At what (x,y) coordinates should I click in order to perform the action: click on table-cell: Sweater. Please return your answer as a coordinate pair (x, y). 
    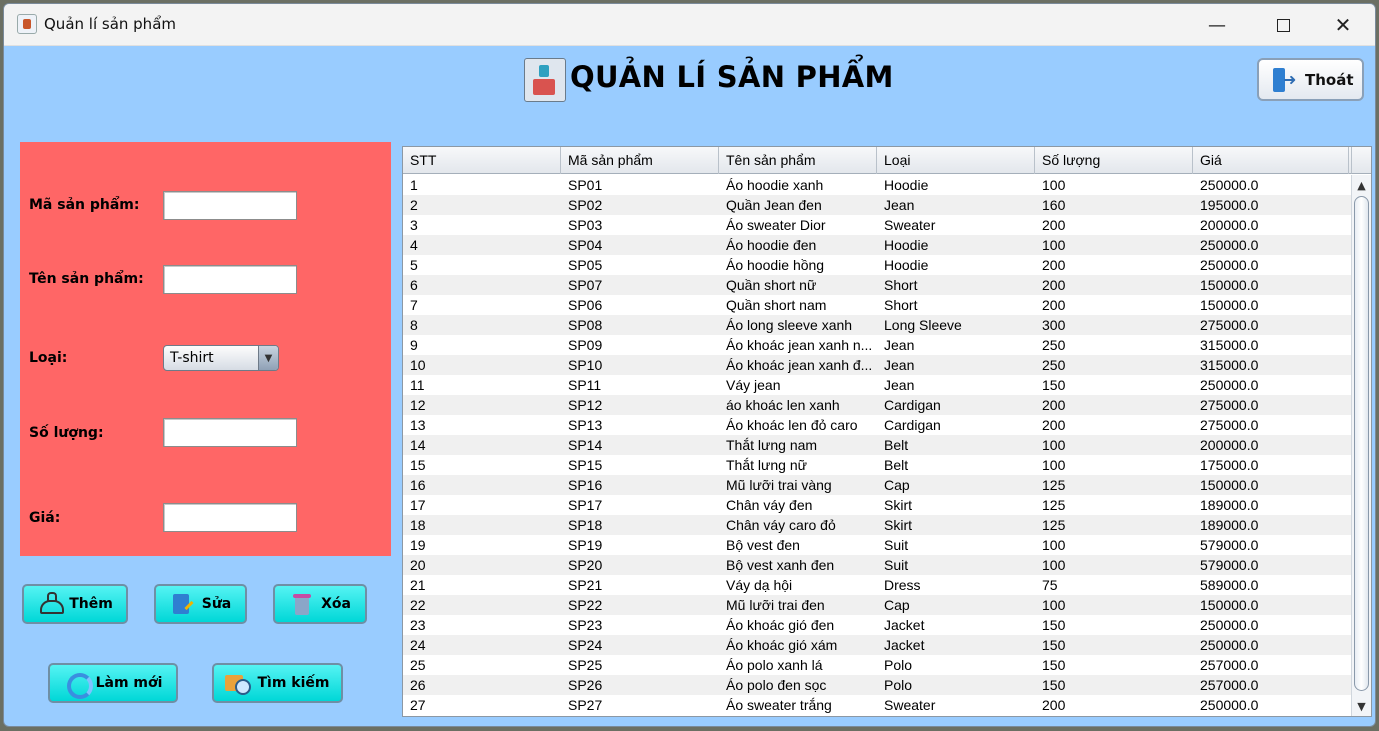
    Looking at the image, I should click on (956, 225).